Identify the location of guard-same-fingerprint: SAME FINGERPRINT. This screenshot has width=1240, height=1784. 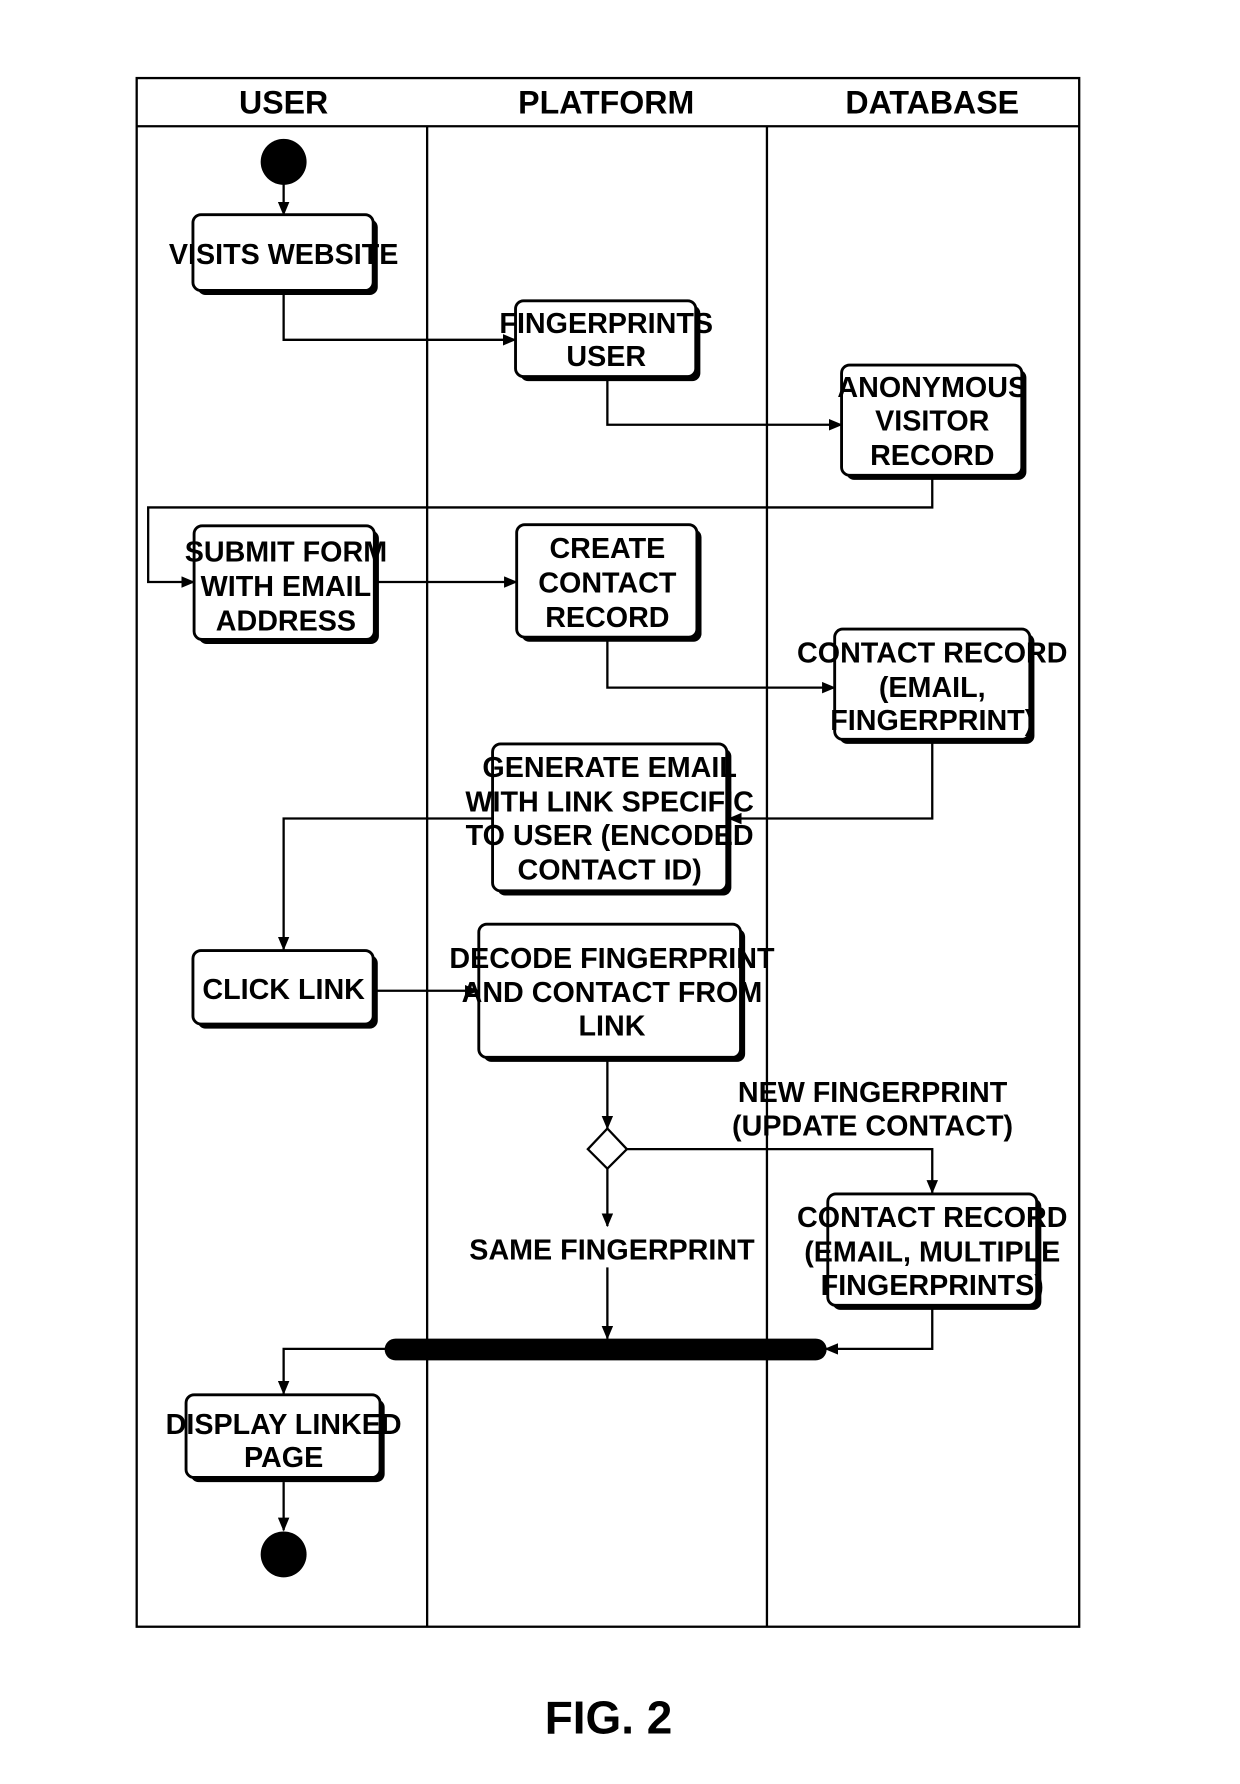
(612, 1250).